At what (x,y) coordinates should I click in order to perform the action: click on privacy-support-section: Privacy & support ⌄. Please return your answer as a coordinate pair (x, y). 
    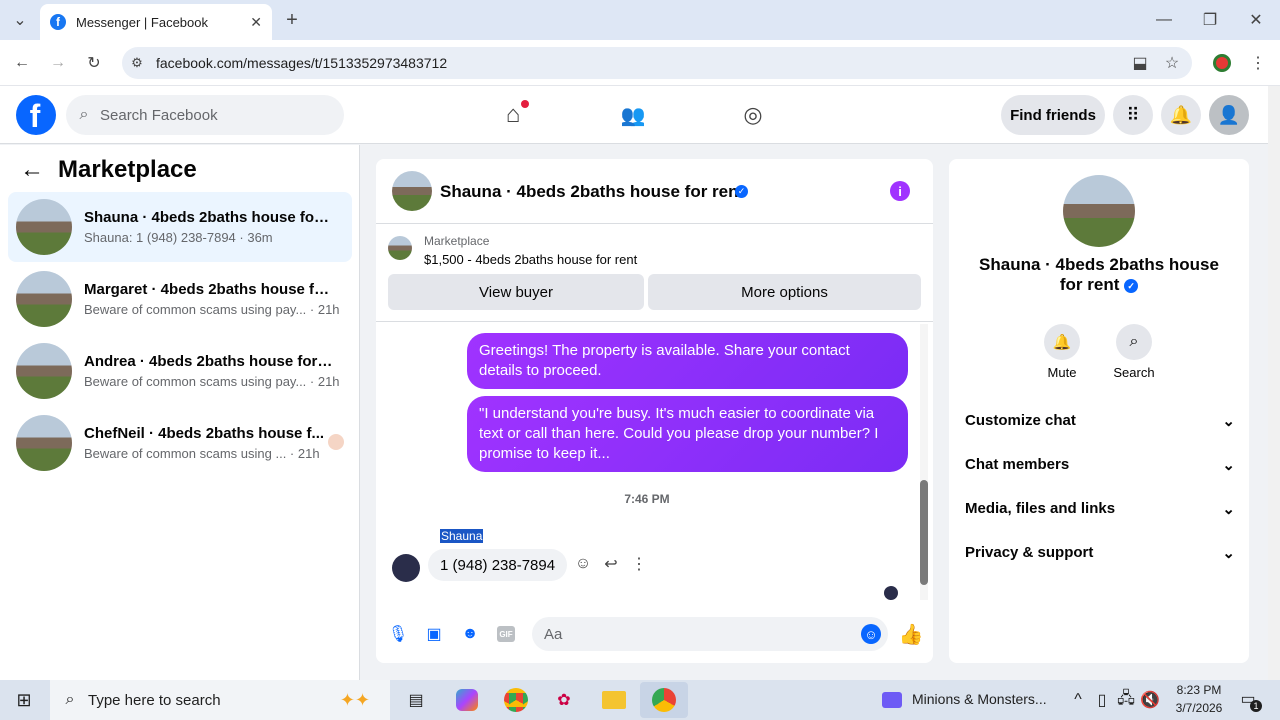
    Looking at the image, I should click on (1100, 553).